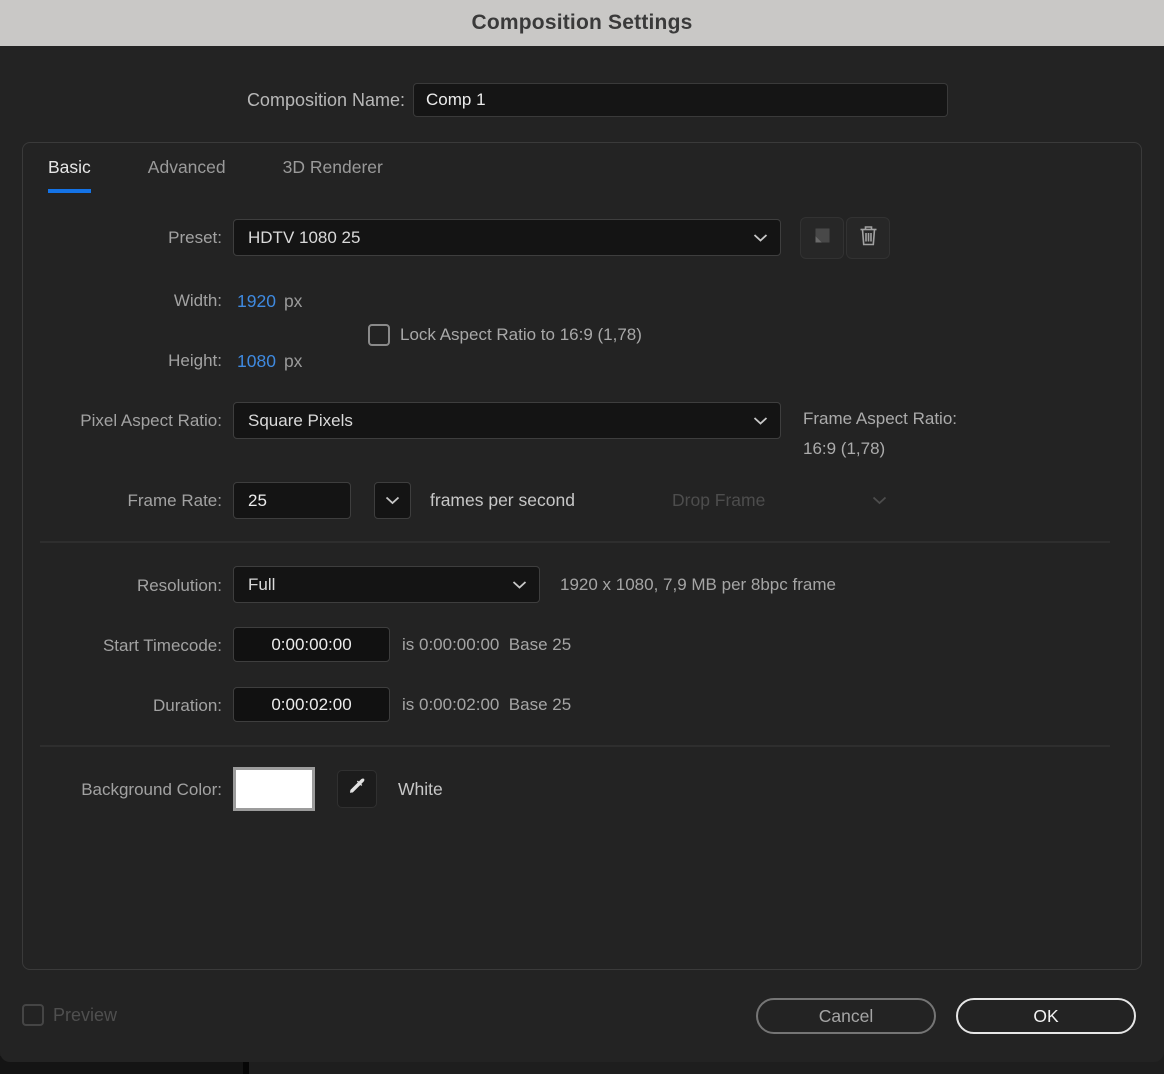  Describe the element at coordinates (880, 418) in the screenshot. I see `frame-aspect-ratio-label: Frame Aspect Ratio:` at that location.